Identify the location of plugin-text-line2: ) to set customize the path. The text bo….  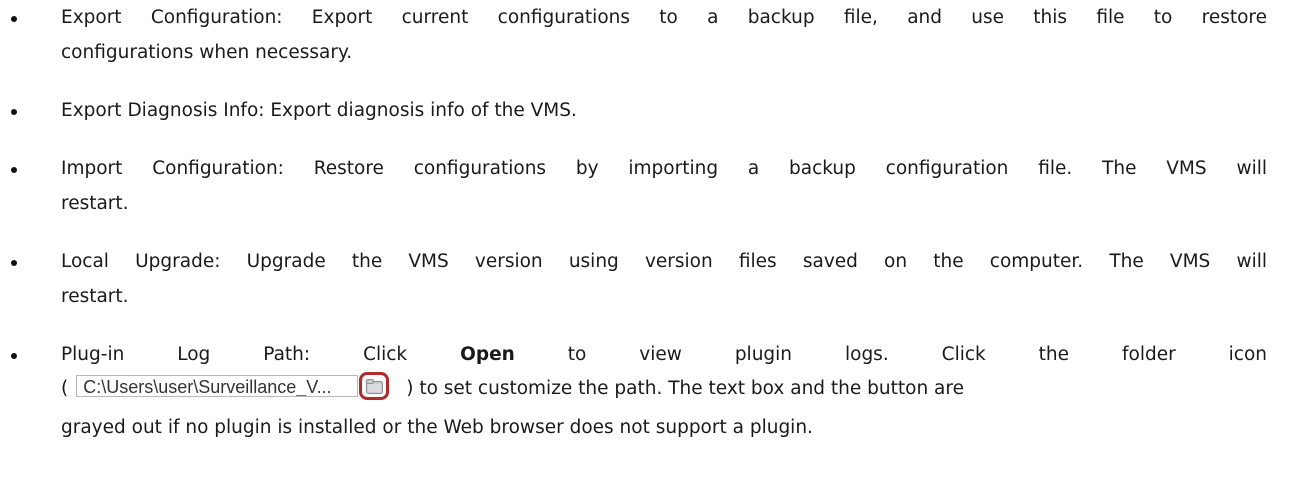
(685, 388).